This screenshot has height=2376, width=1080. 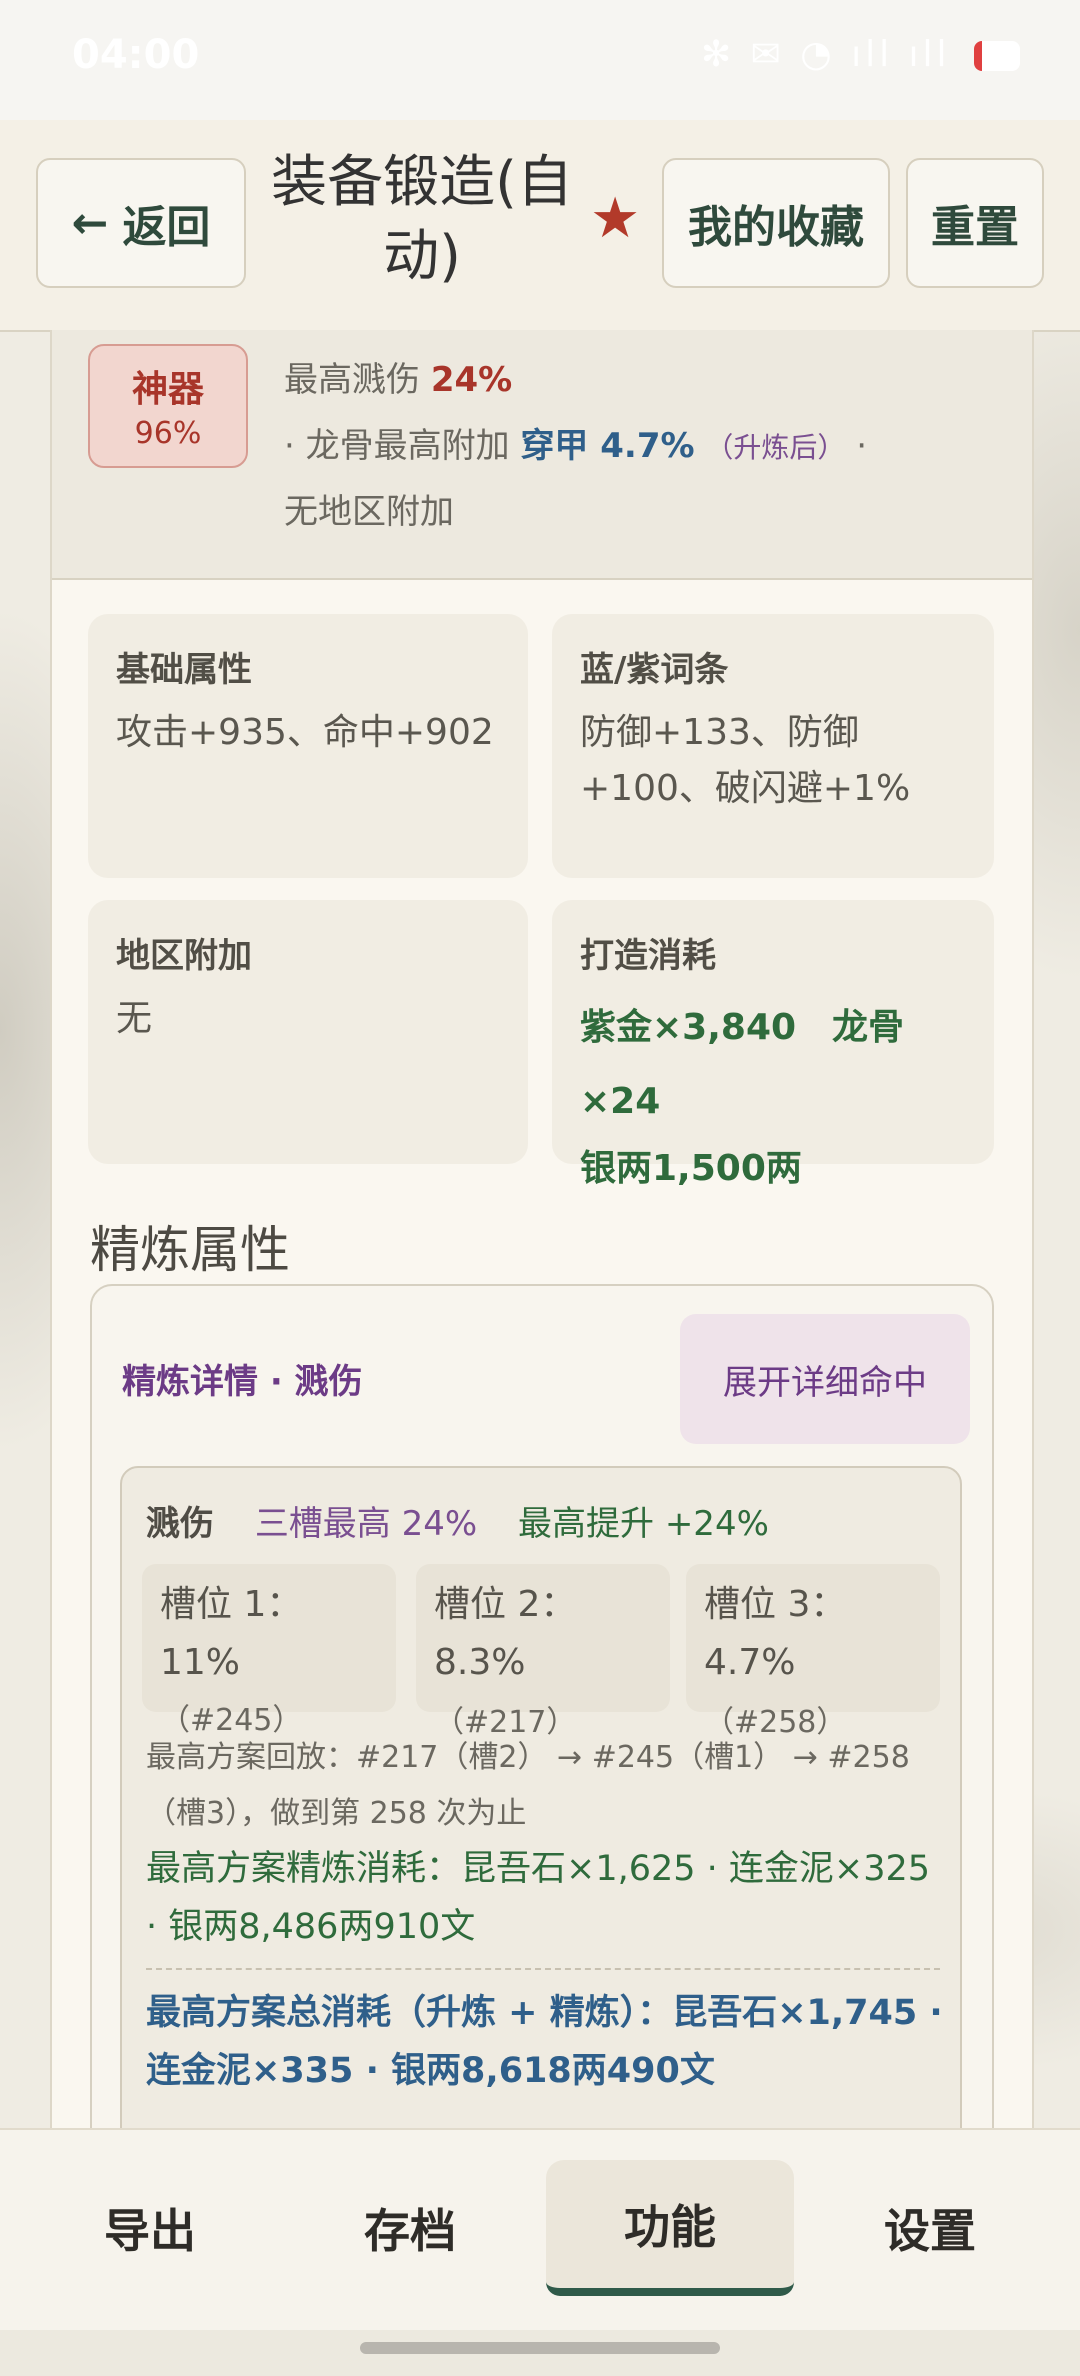 What do you see at coordinates (190, 1250) in the screenshot?
I see `refine-section-title: 精炼属性` at bounding box center [190, 1250].